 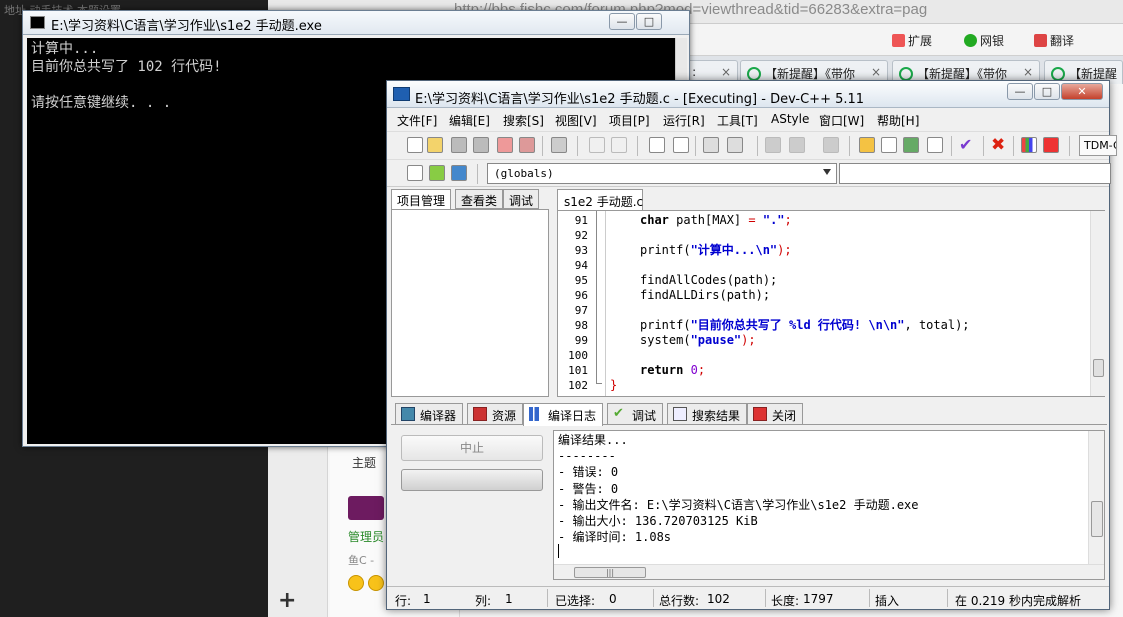 What do you see at coordinates (619, 145) in the screenshot?
I see `redo-icon` at bounding box center [619, 145].